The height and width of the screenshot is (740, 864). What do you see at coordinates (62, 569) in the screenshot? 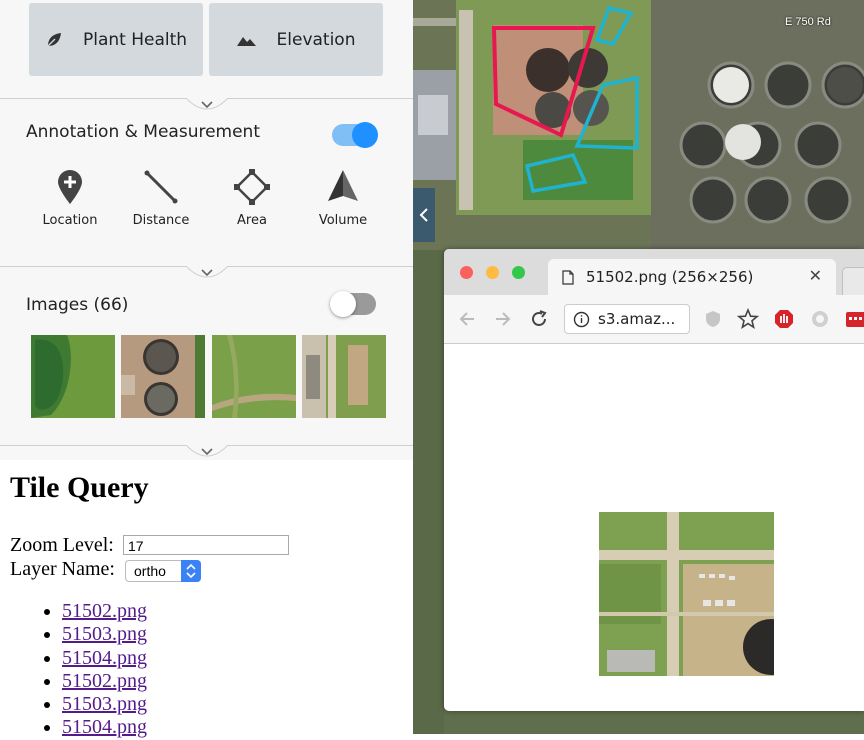
I see `layer-name-label: Layer Name:` at bounding box center [62, 569].